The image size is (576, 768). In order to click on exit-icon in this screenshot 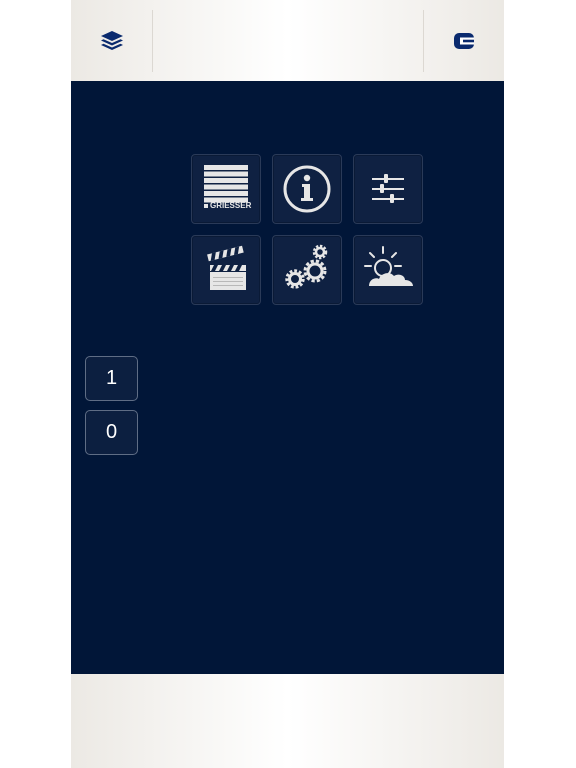, I will do `click(464, 41)`.